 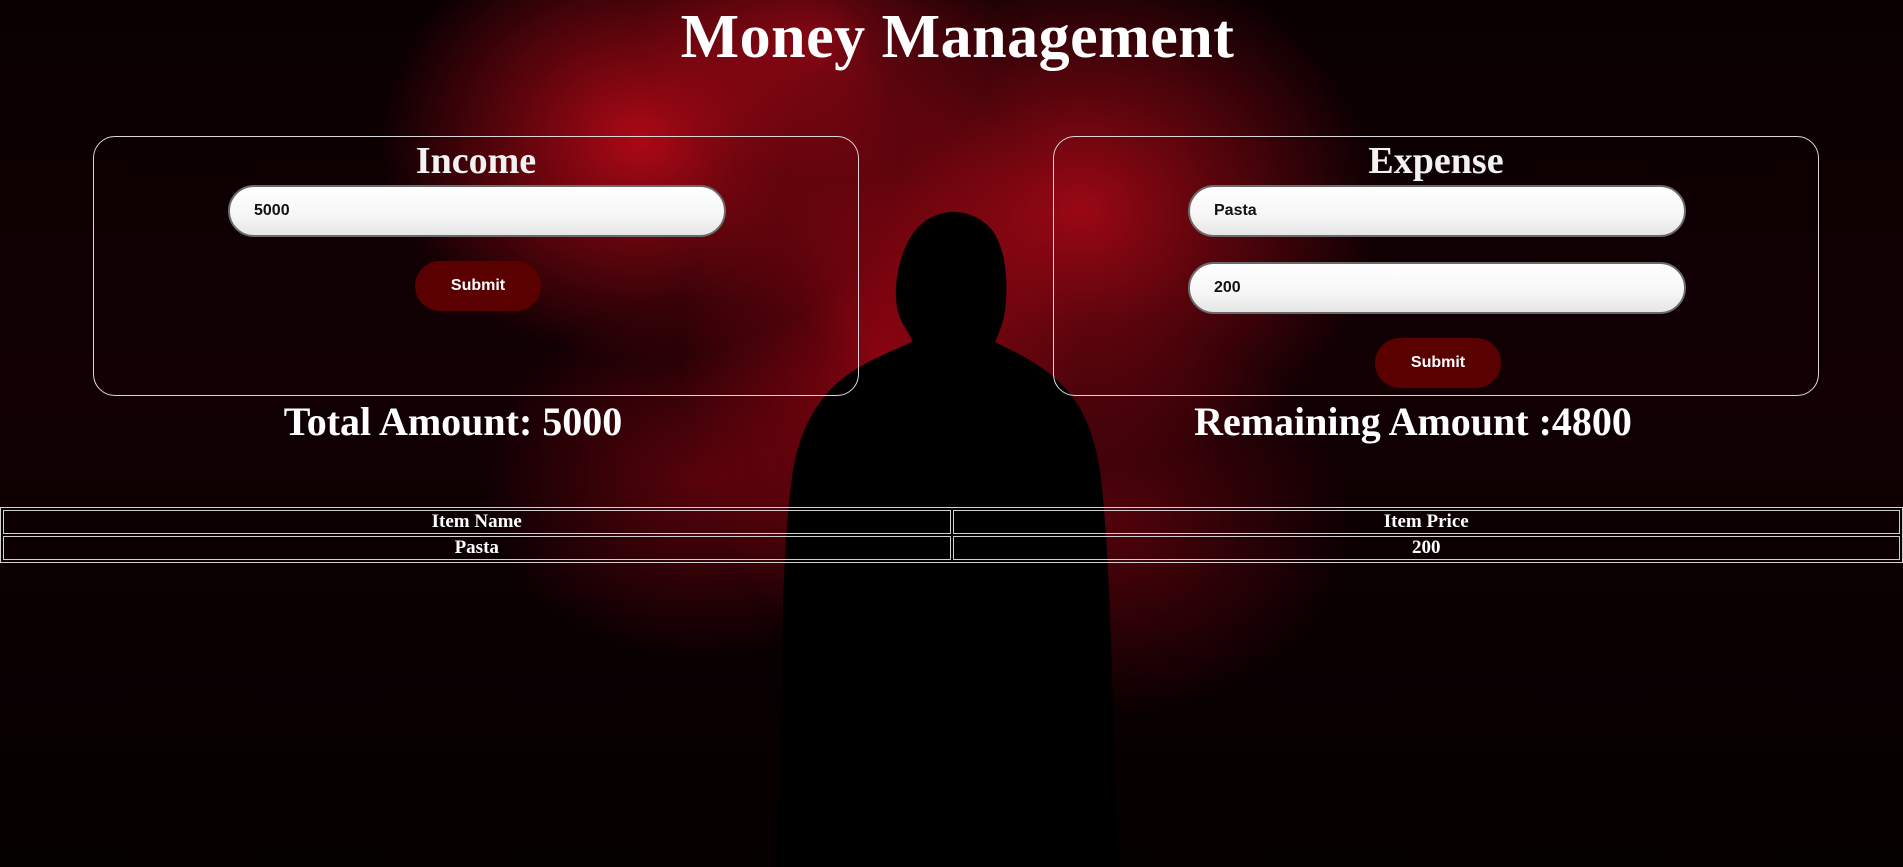 I want to click on expense-table-wrapper: Item Name Item Price Pasta 200, so click(x=951, y=535).